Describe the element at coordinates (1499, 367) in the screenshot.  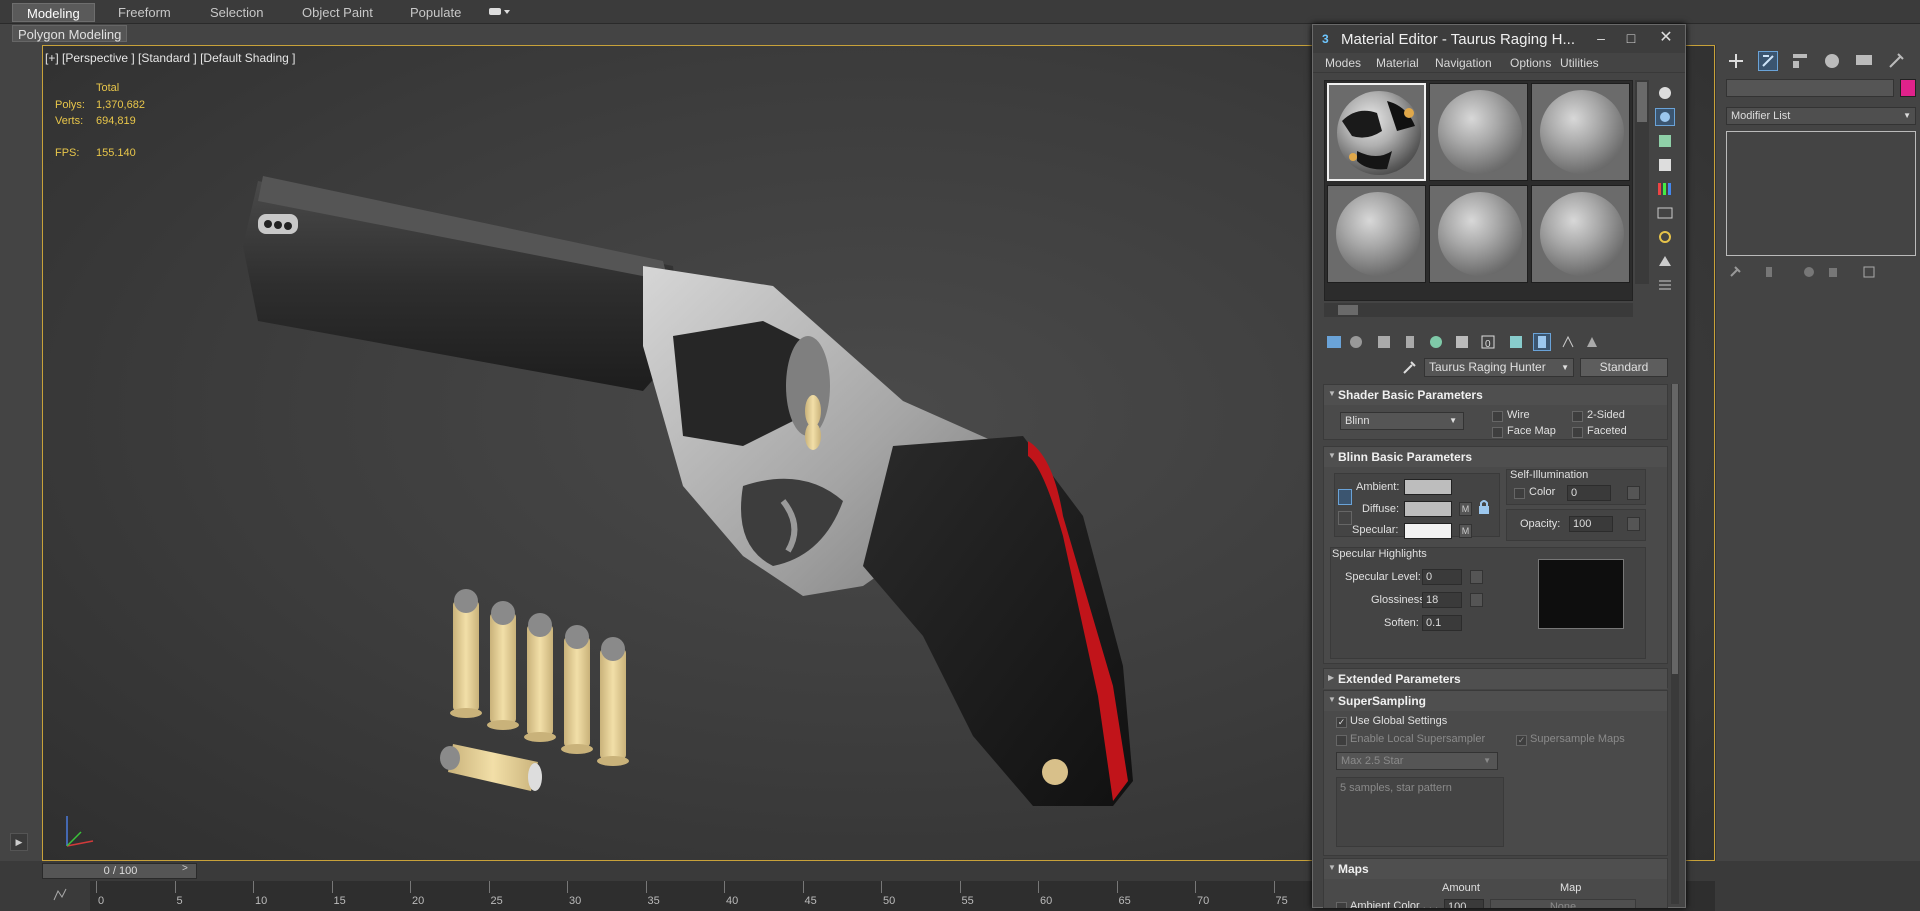
I see `material-name-field: Taurus Raging Hunter ▼` at that location.